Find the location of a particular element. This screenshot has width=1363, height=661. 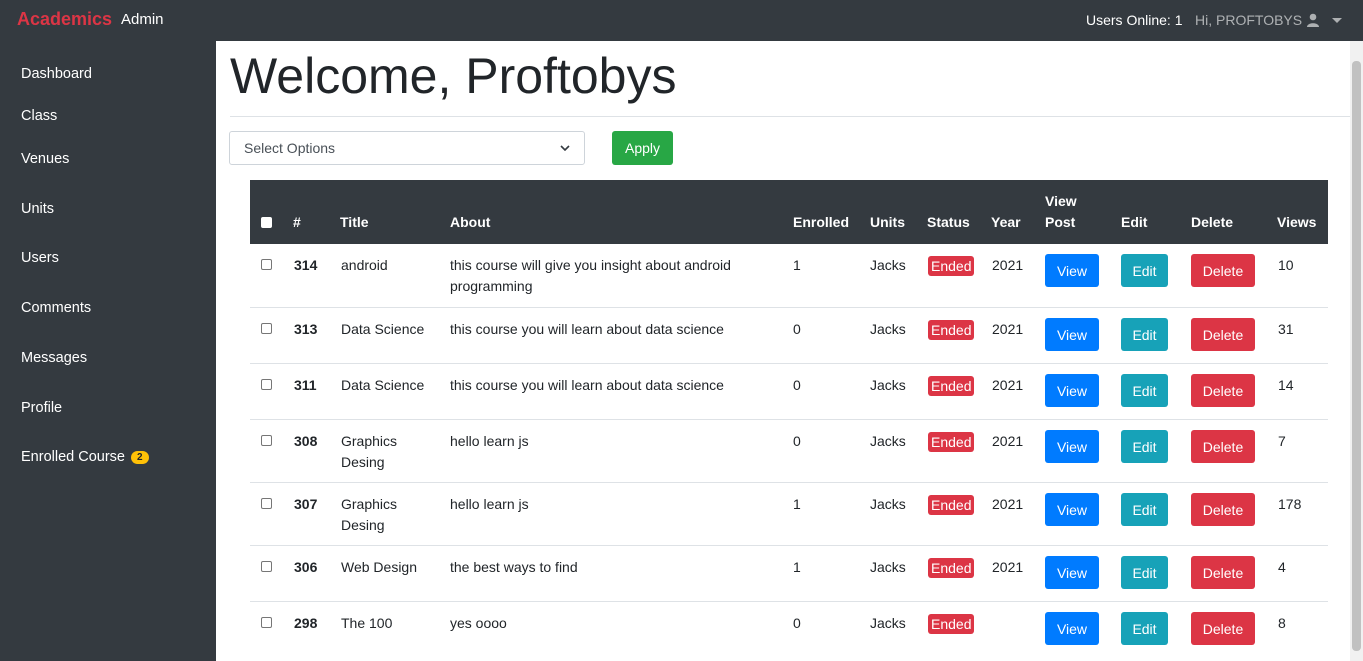

sidebar-item-label: Units is located at coordinates (38, 209).